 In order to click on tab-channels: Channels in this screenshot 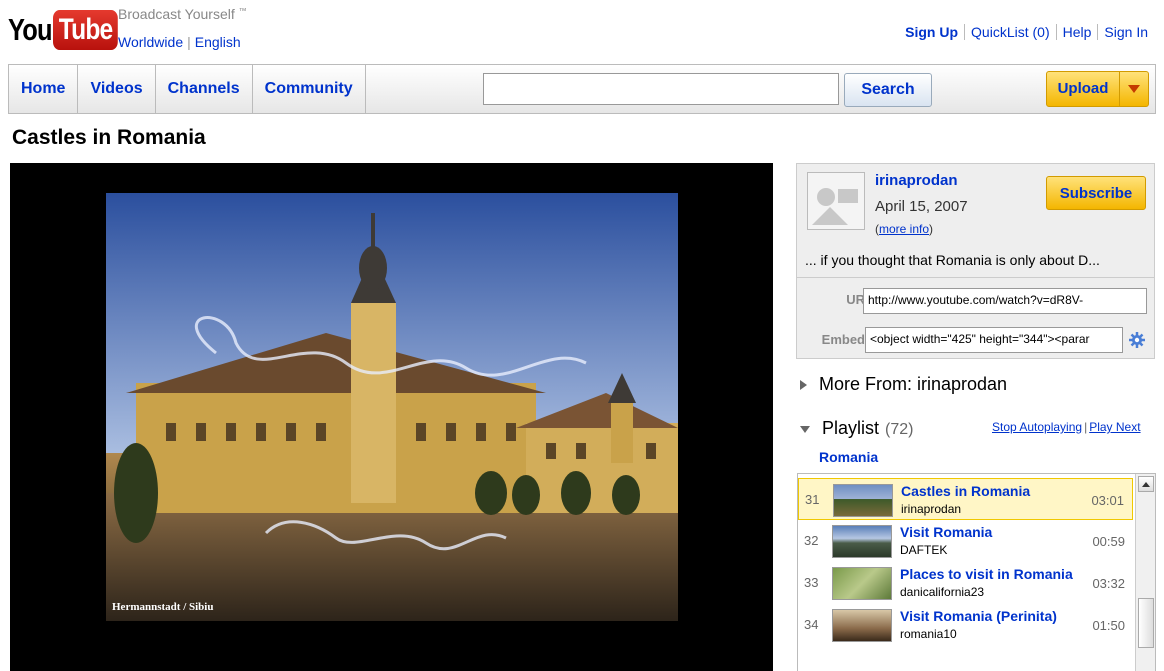, I will do `click(204, 89)`.